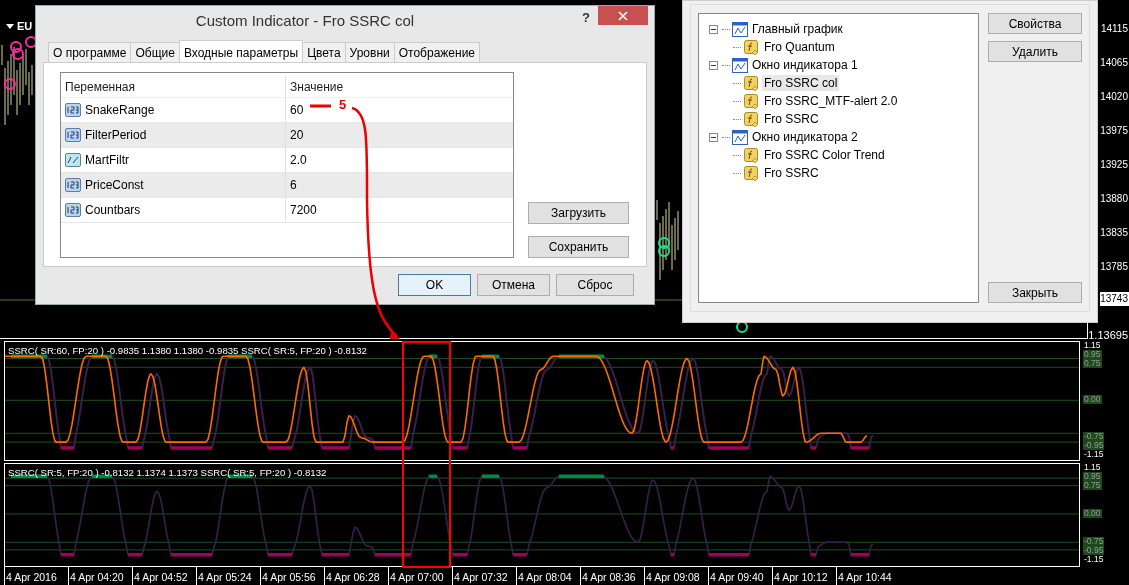  Describe the element at coordinates (155, 52) in the screenshot. I see `tab: Общие` at that location.